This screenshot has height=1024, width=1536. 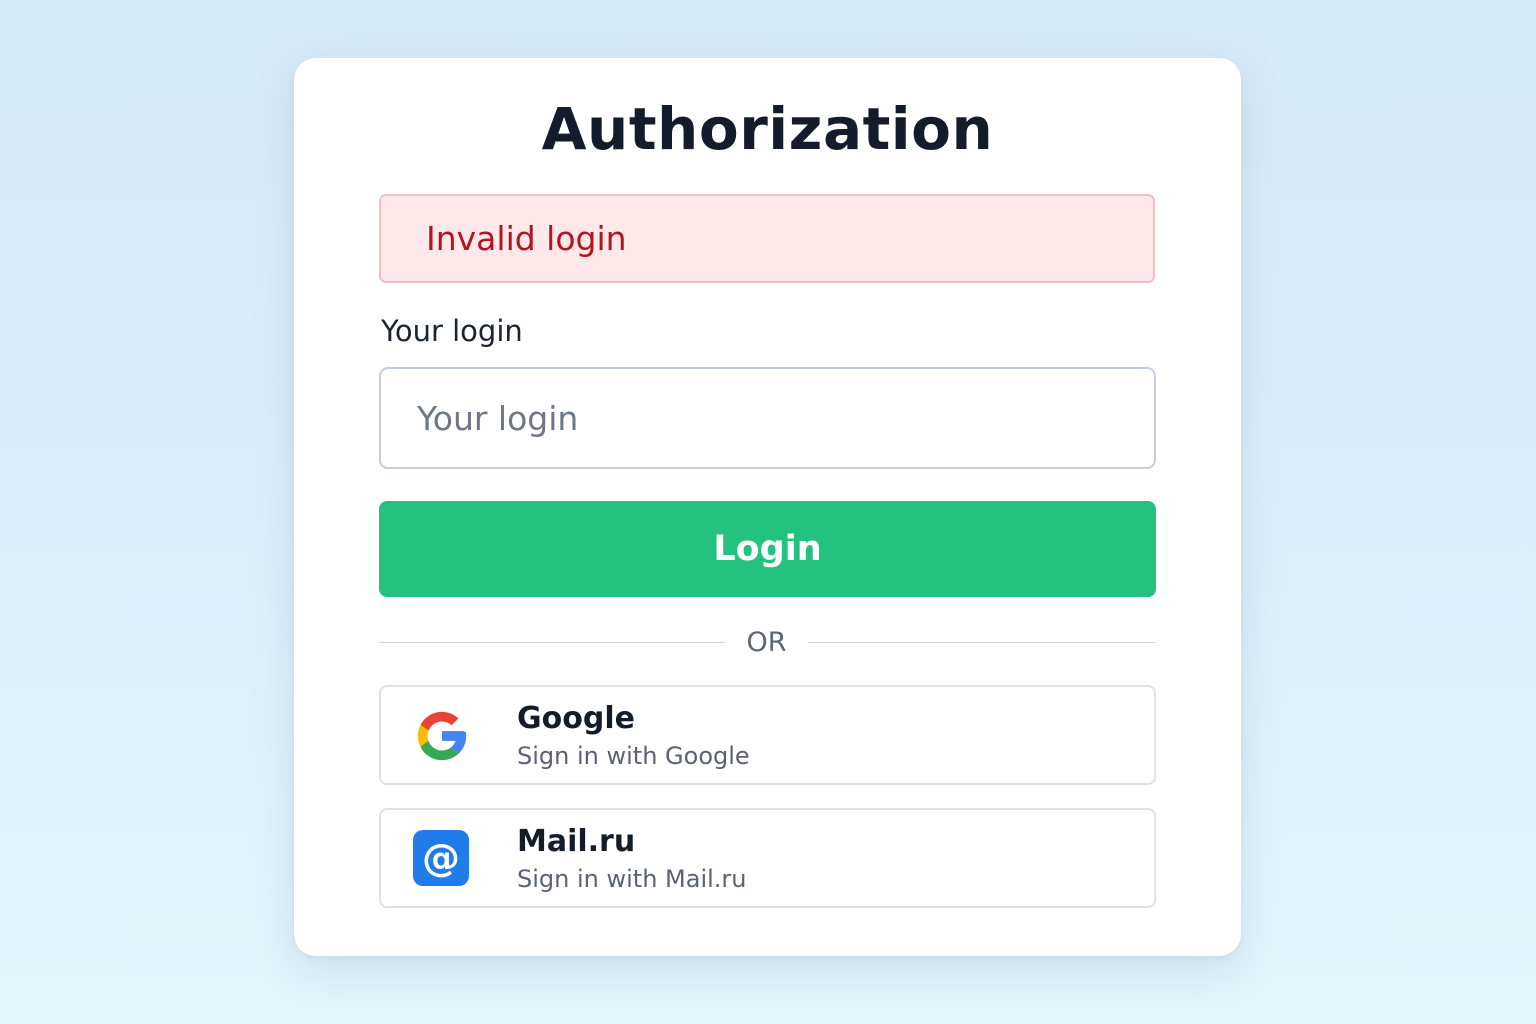 What do you see at coordinates (767, 238) in the screenshot?
I see `error-alert: Invalid login` at bounding box center [767, 238].